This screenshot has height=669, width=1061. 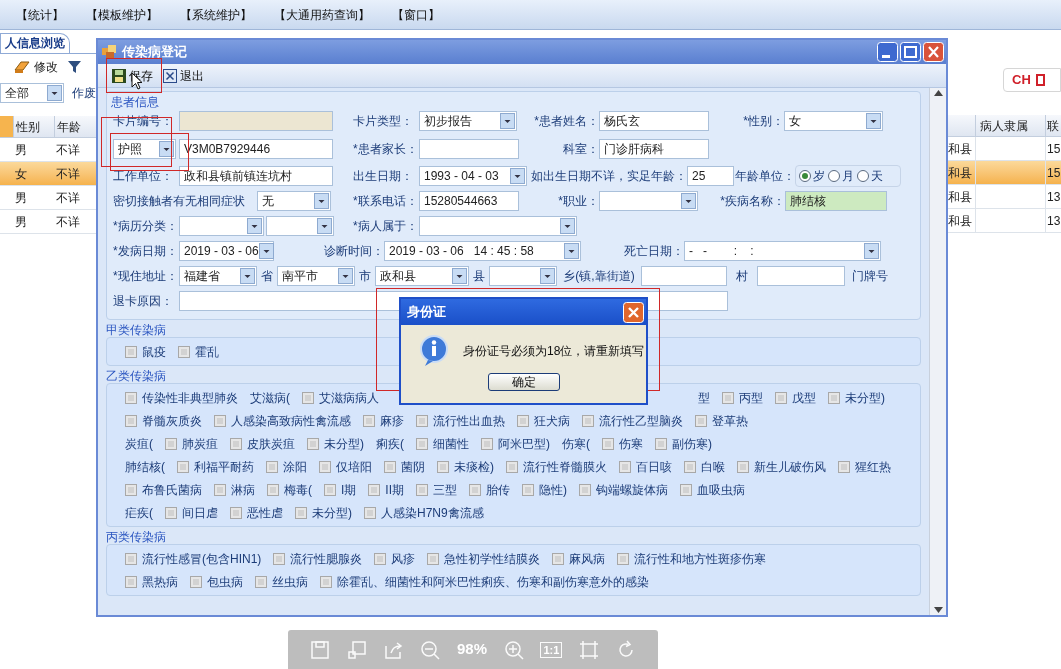 I want to click on checkbox-label: 肺炭疽, so click(x=200, y=444).